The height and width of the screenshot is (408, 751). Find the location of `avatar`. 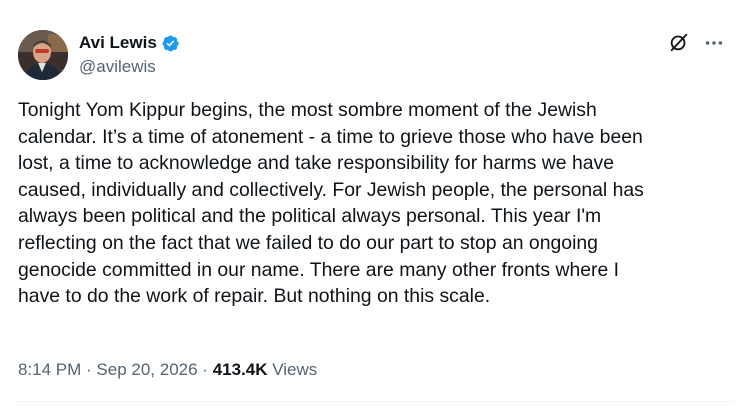

avatar is located at coordinates (43, 55).